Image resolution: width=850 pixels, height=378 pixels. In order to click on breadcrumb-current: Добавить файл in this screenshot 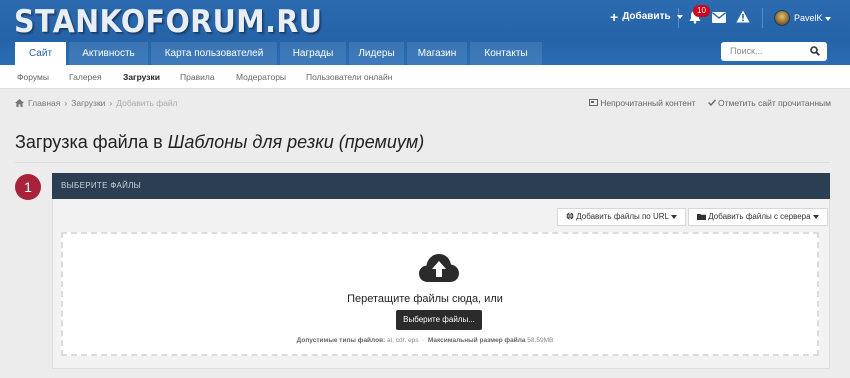, I will do `click(147, 103)`.